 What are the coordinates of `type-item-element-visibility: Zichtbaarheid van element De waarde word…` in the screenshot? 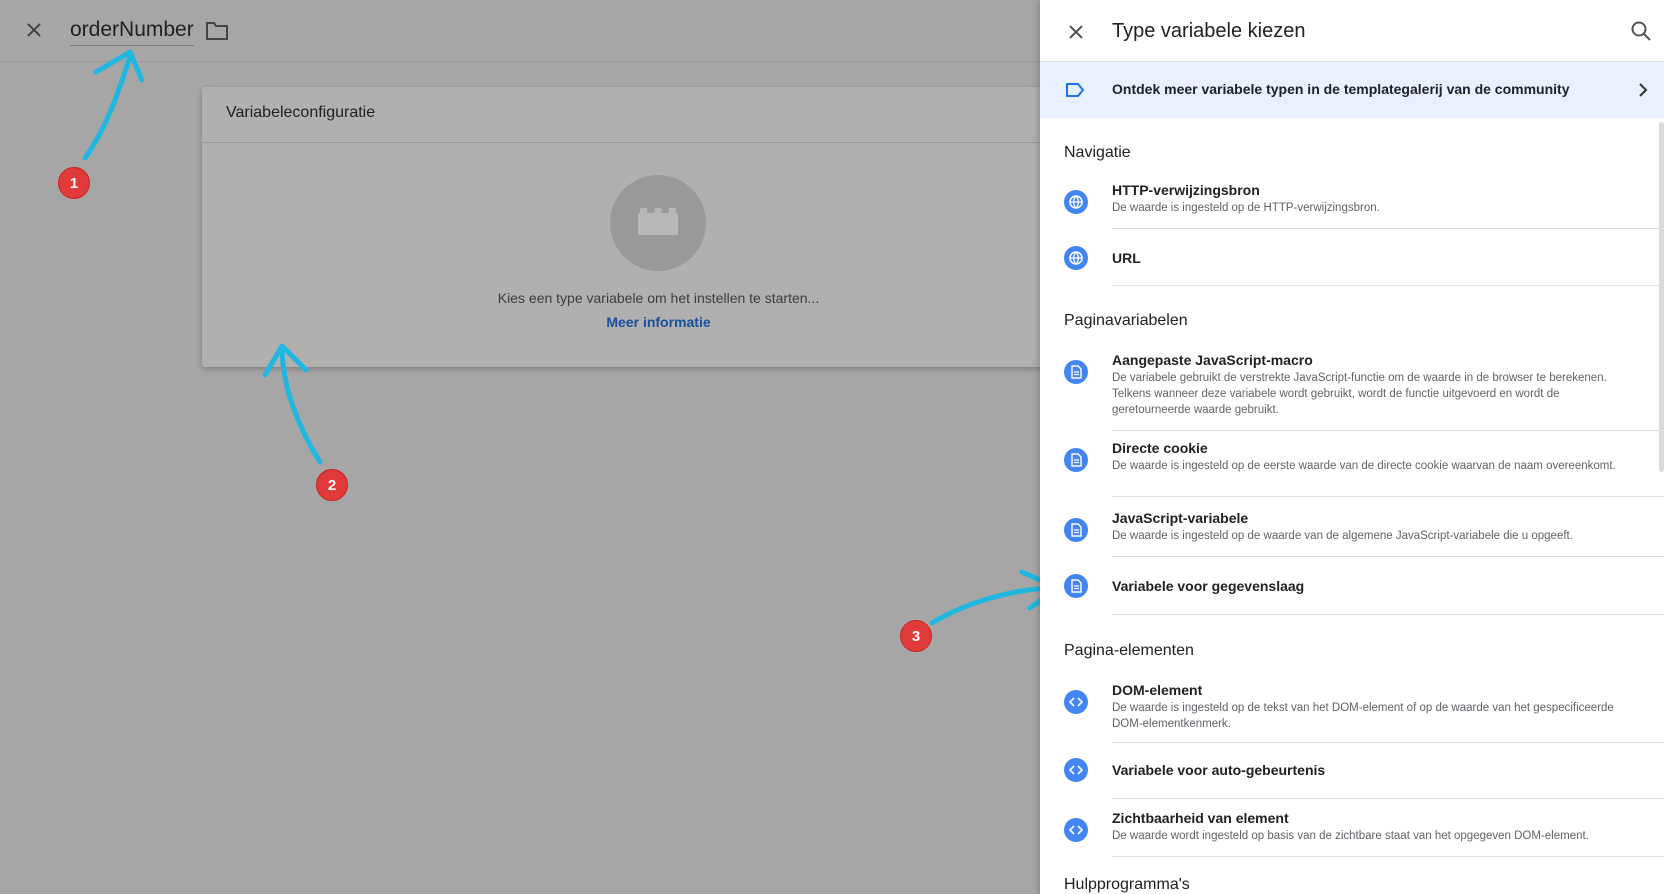 It's located at (1352, 834).